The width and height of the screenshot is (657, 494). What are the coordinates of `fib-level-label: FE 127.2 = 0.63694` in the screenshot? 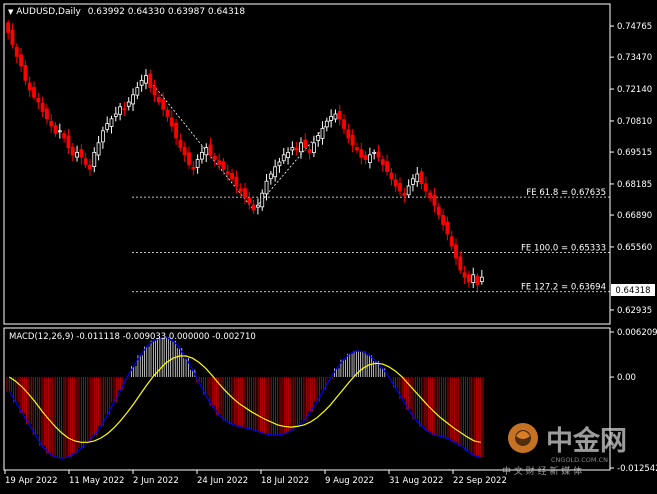 It's located at (563, 288).